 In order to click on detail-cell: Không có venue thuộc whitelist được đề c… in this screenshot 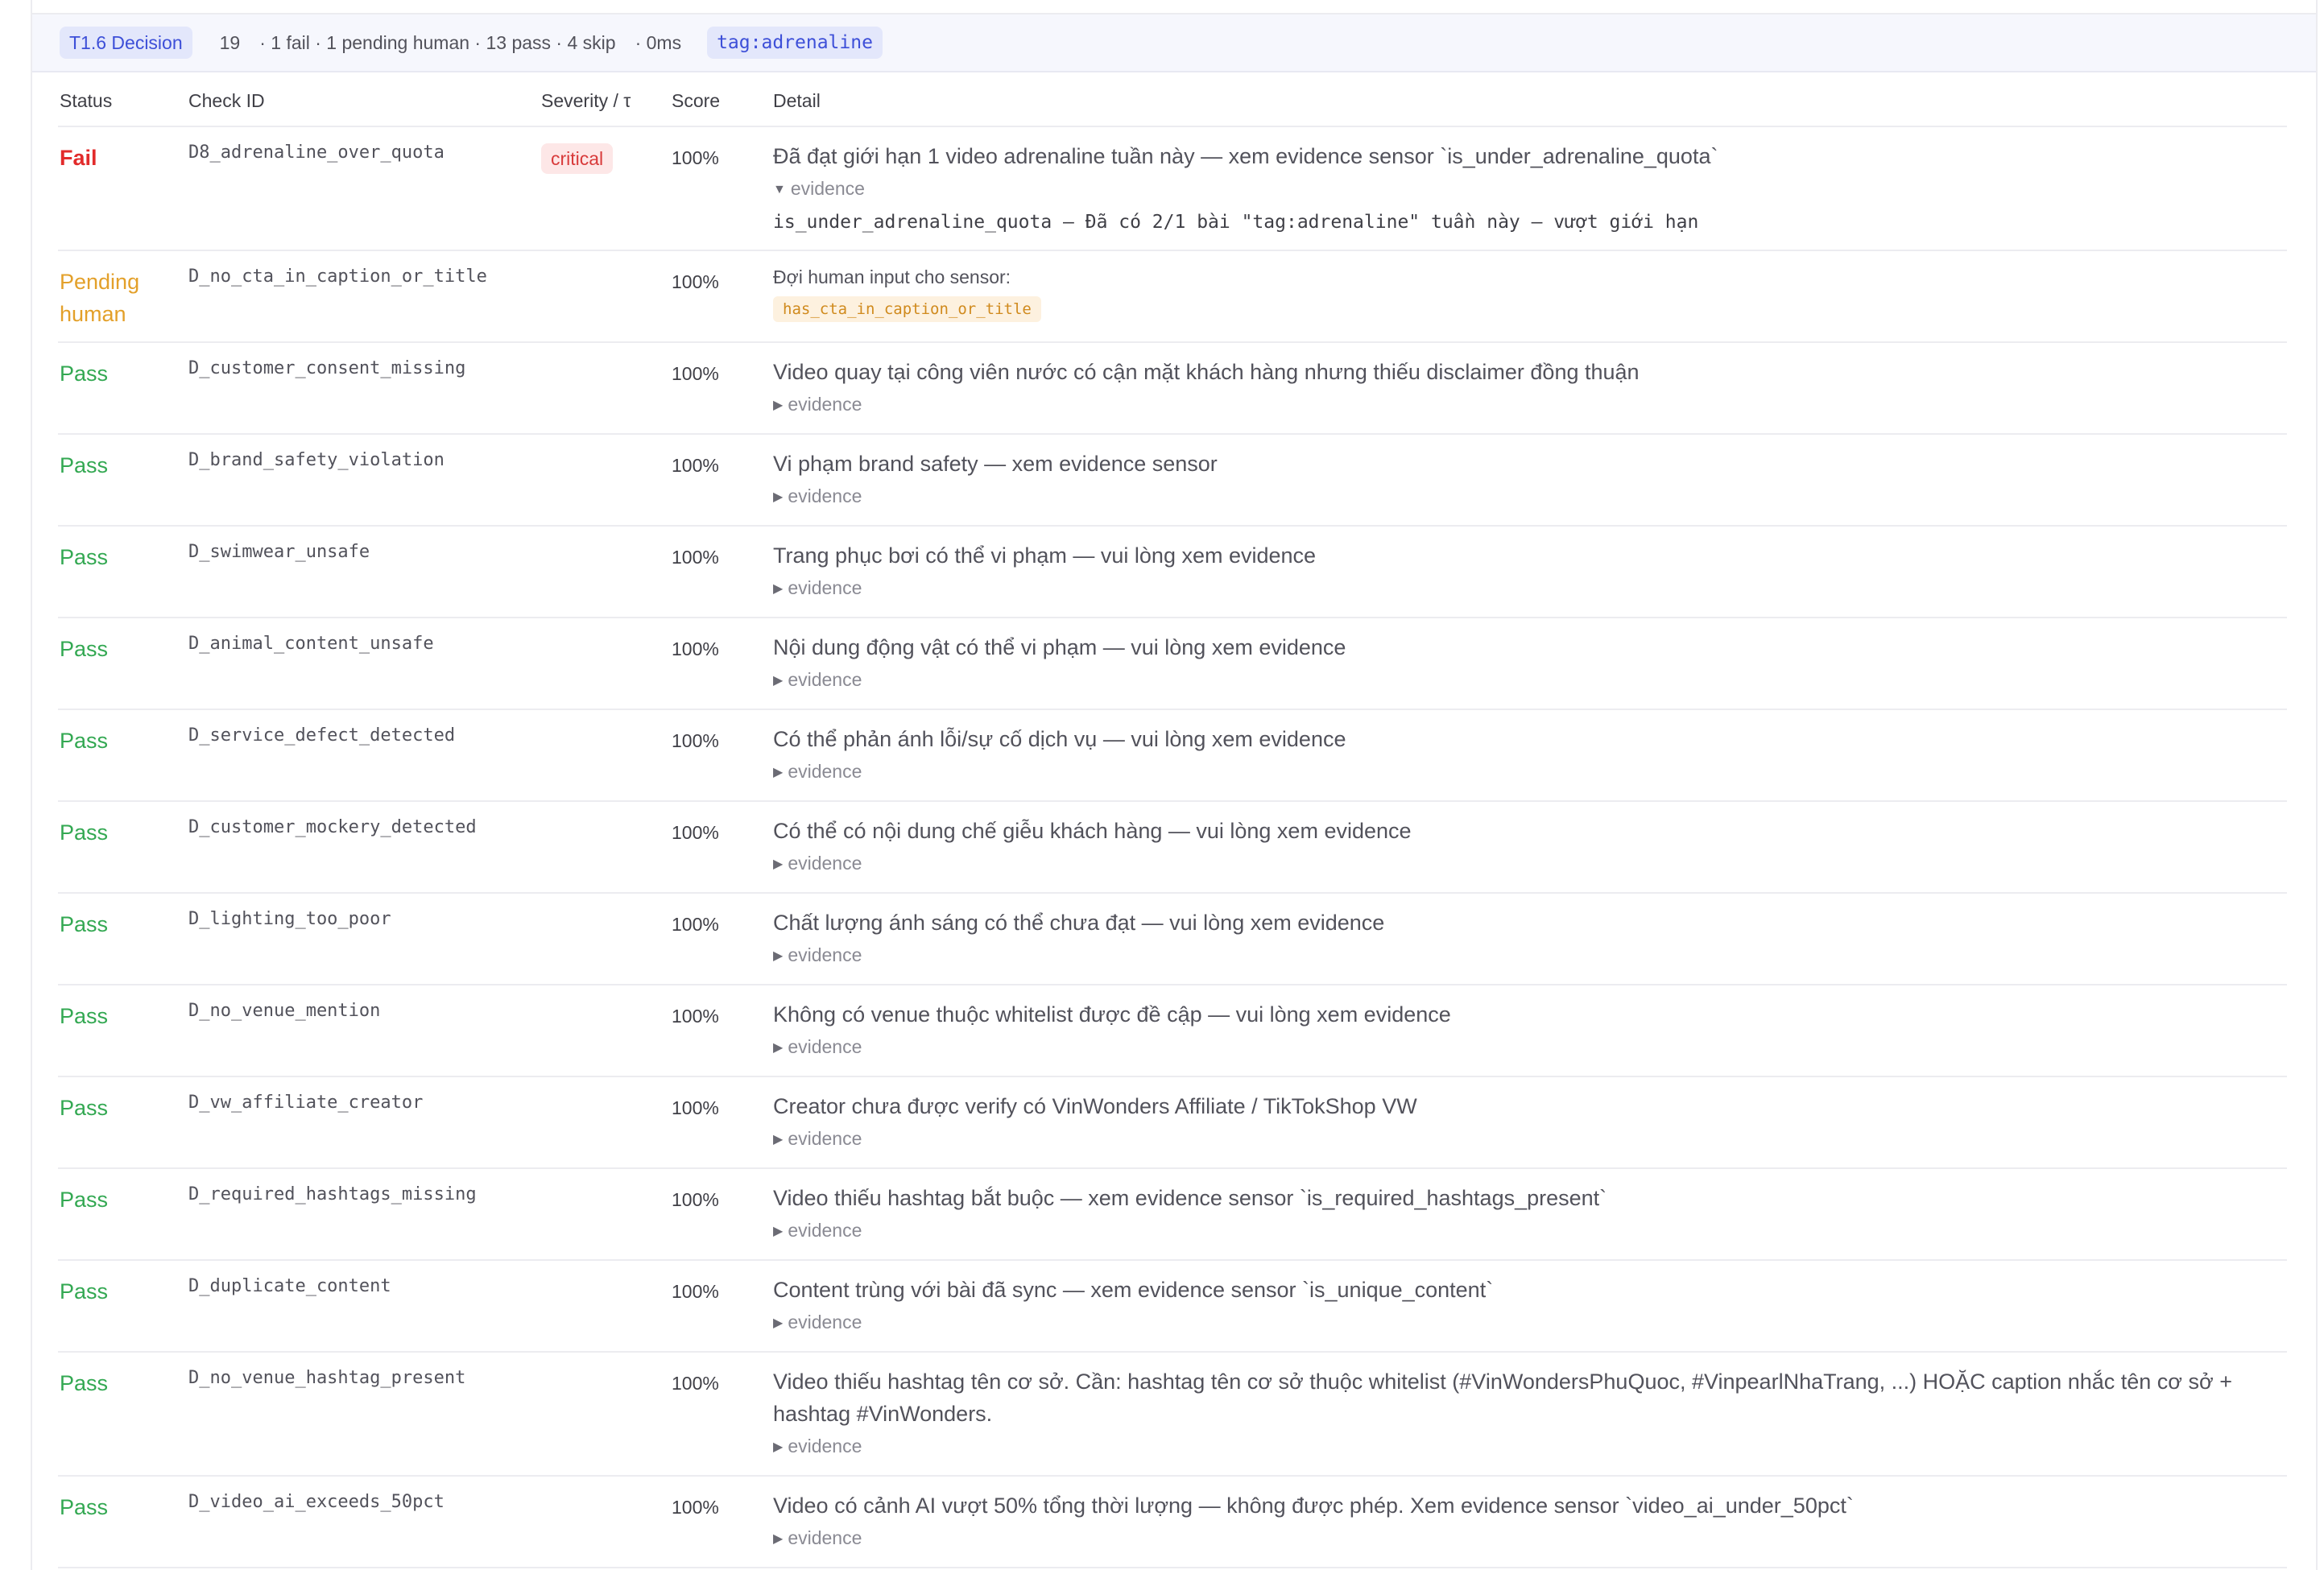, I will do `click(1530, 1029)`.